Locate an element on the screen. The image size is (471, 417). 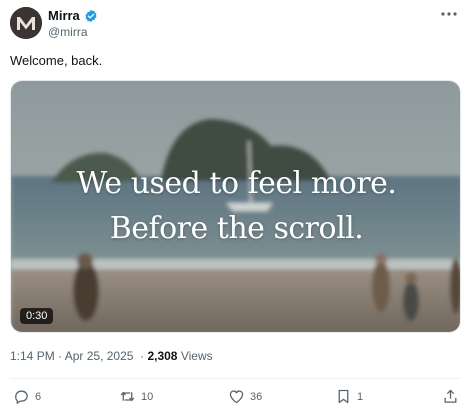
action-bar: 6 10 36 1 is located at coordinates (235, 398).